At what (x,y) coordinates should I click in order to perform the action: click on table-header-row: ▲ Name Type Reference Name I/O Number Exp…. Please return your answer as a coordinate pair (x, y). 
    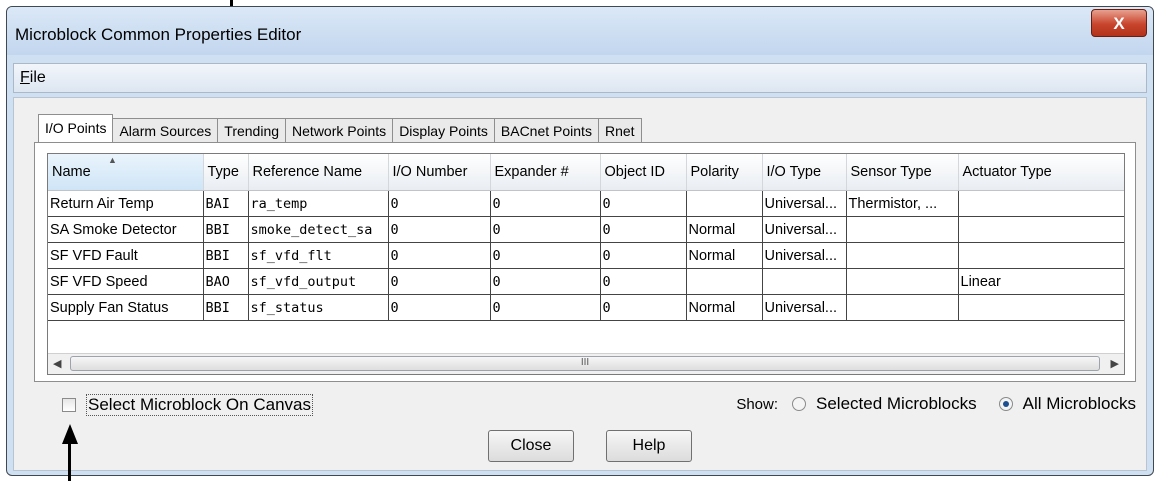
    Looking at the image, I should click on (586, 172).